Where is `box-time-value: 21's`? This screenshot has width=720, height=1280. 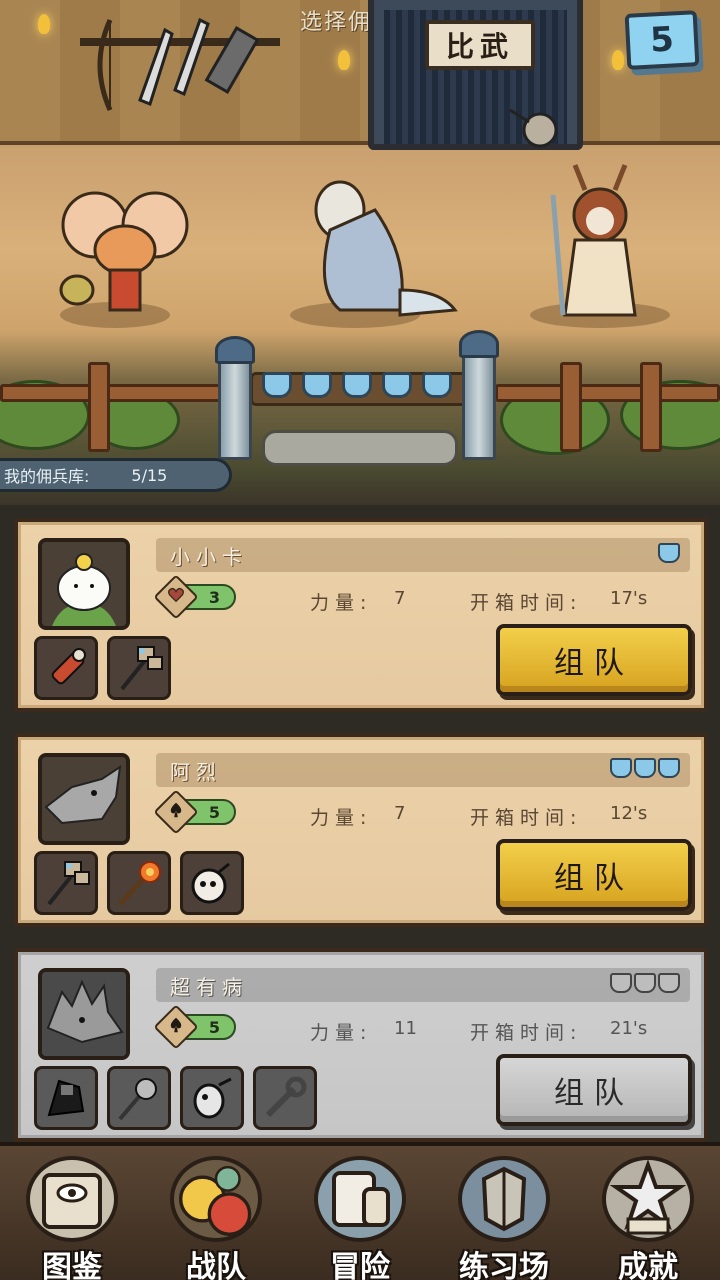
box-time-value: 21's is located at coordinates (629, 1028).